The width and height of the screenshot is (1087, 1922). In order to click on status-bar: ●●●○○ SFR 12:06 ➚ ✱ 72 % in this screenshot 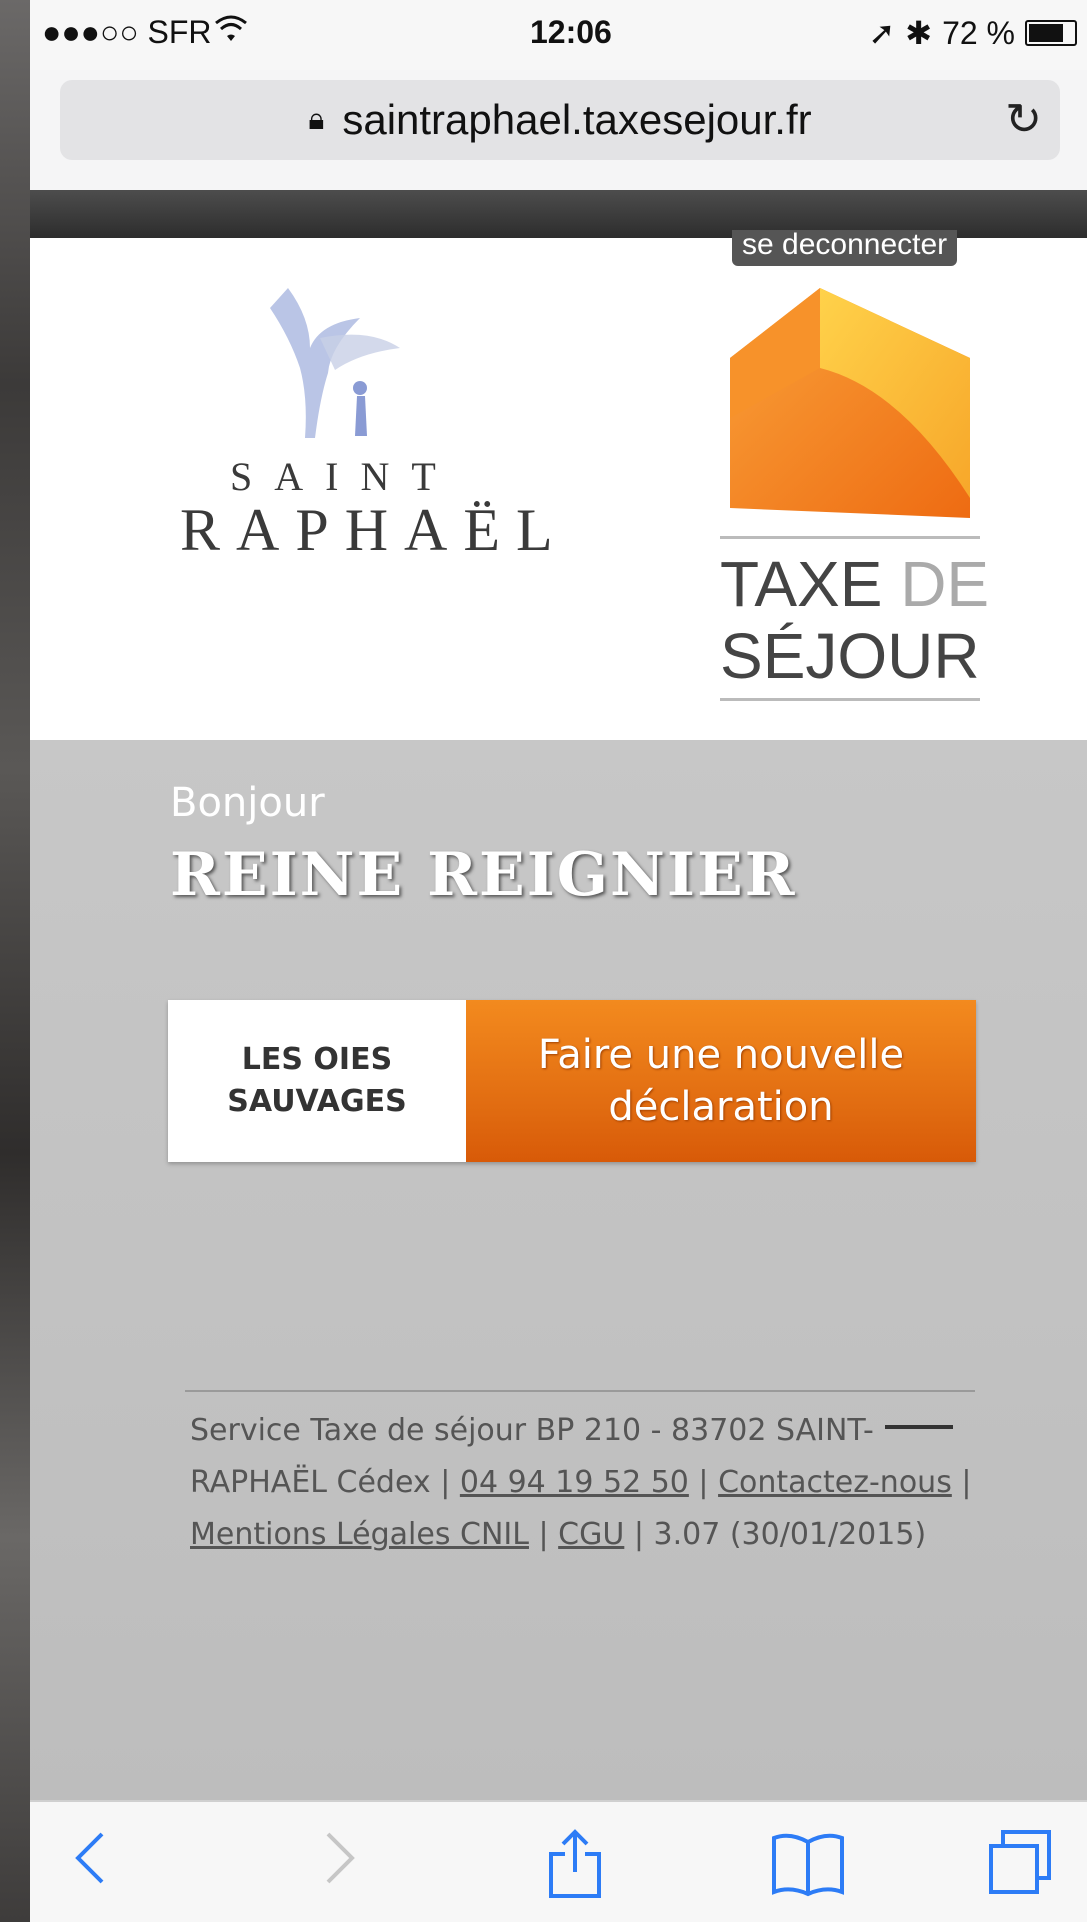, I will do `click(558, 35)`.